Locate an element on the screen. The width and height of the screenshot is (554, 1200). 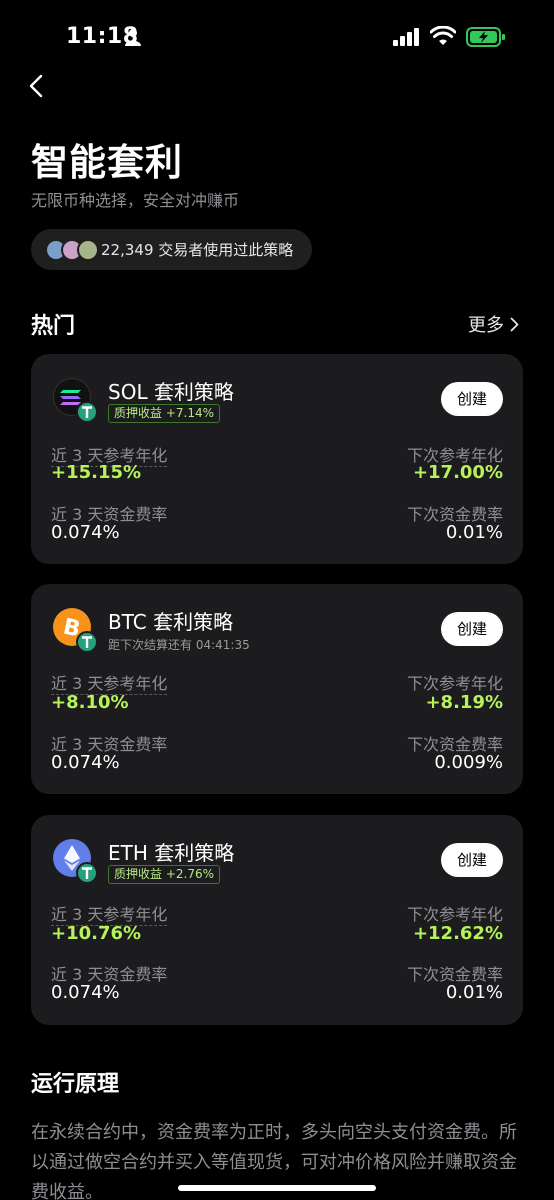
staking-tag: 质押收益 +7.14% is located at coordinates (164, 413).